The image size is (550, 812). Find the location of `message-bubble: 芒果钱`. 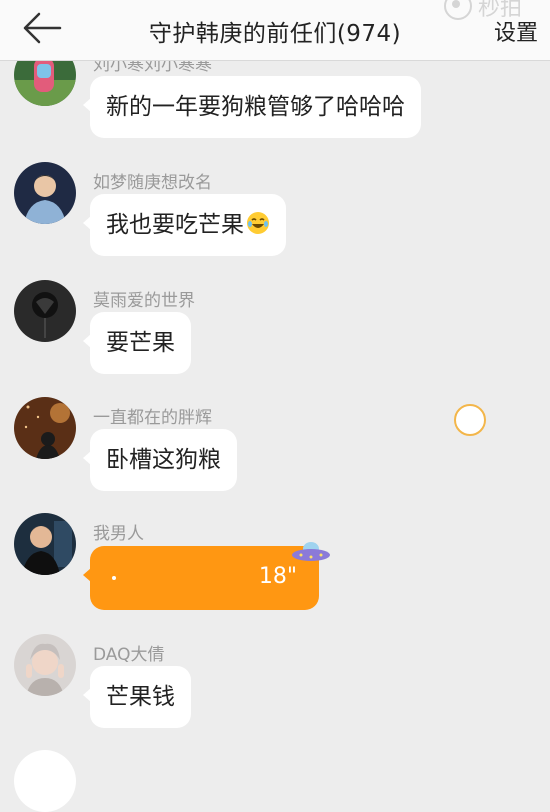

message-bubble: 芒果钱 is located at coordinates (137, 697).